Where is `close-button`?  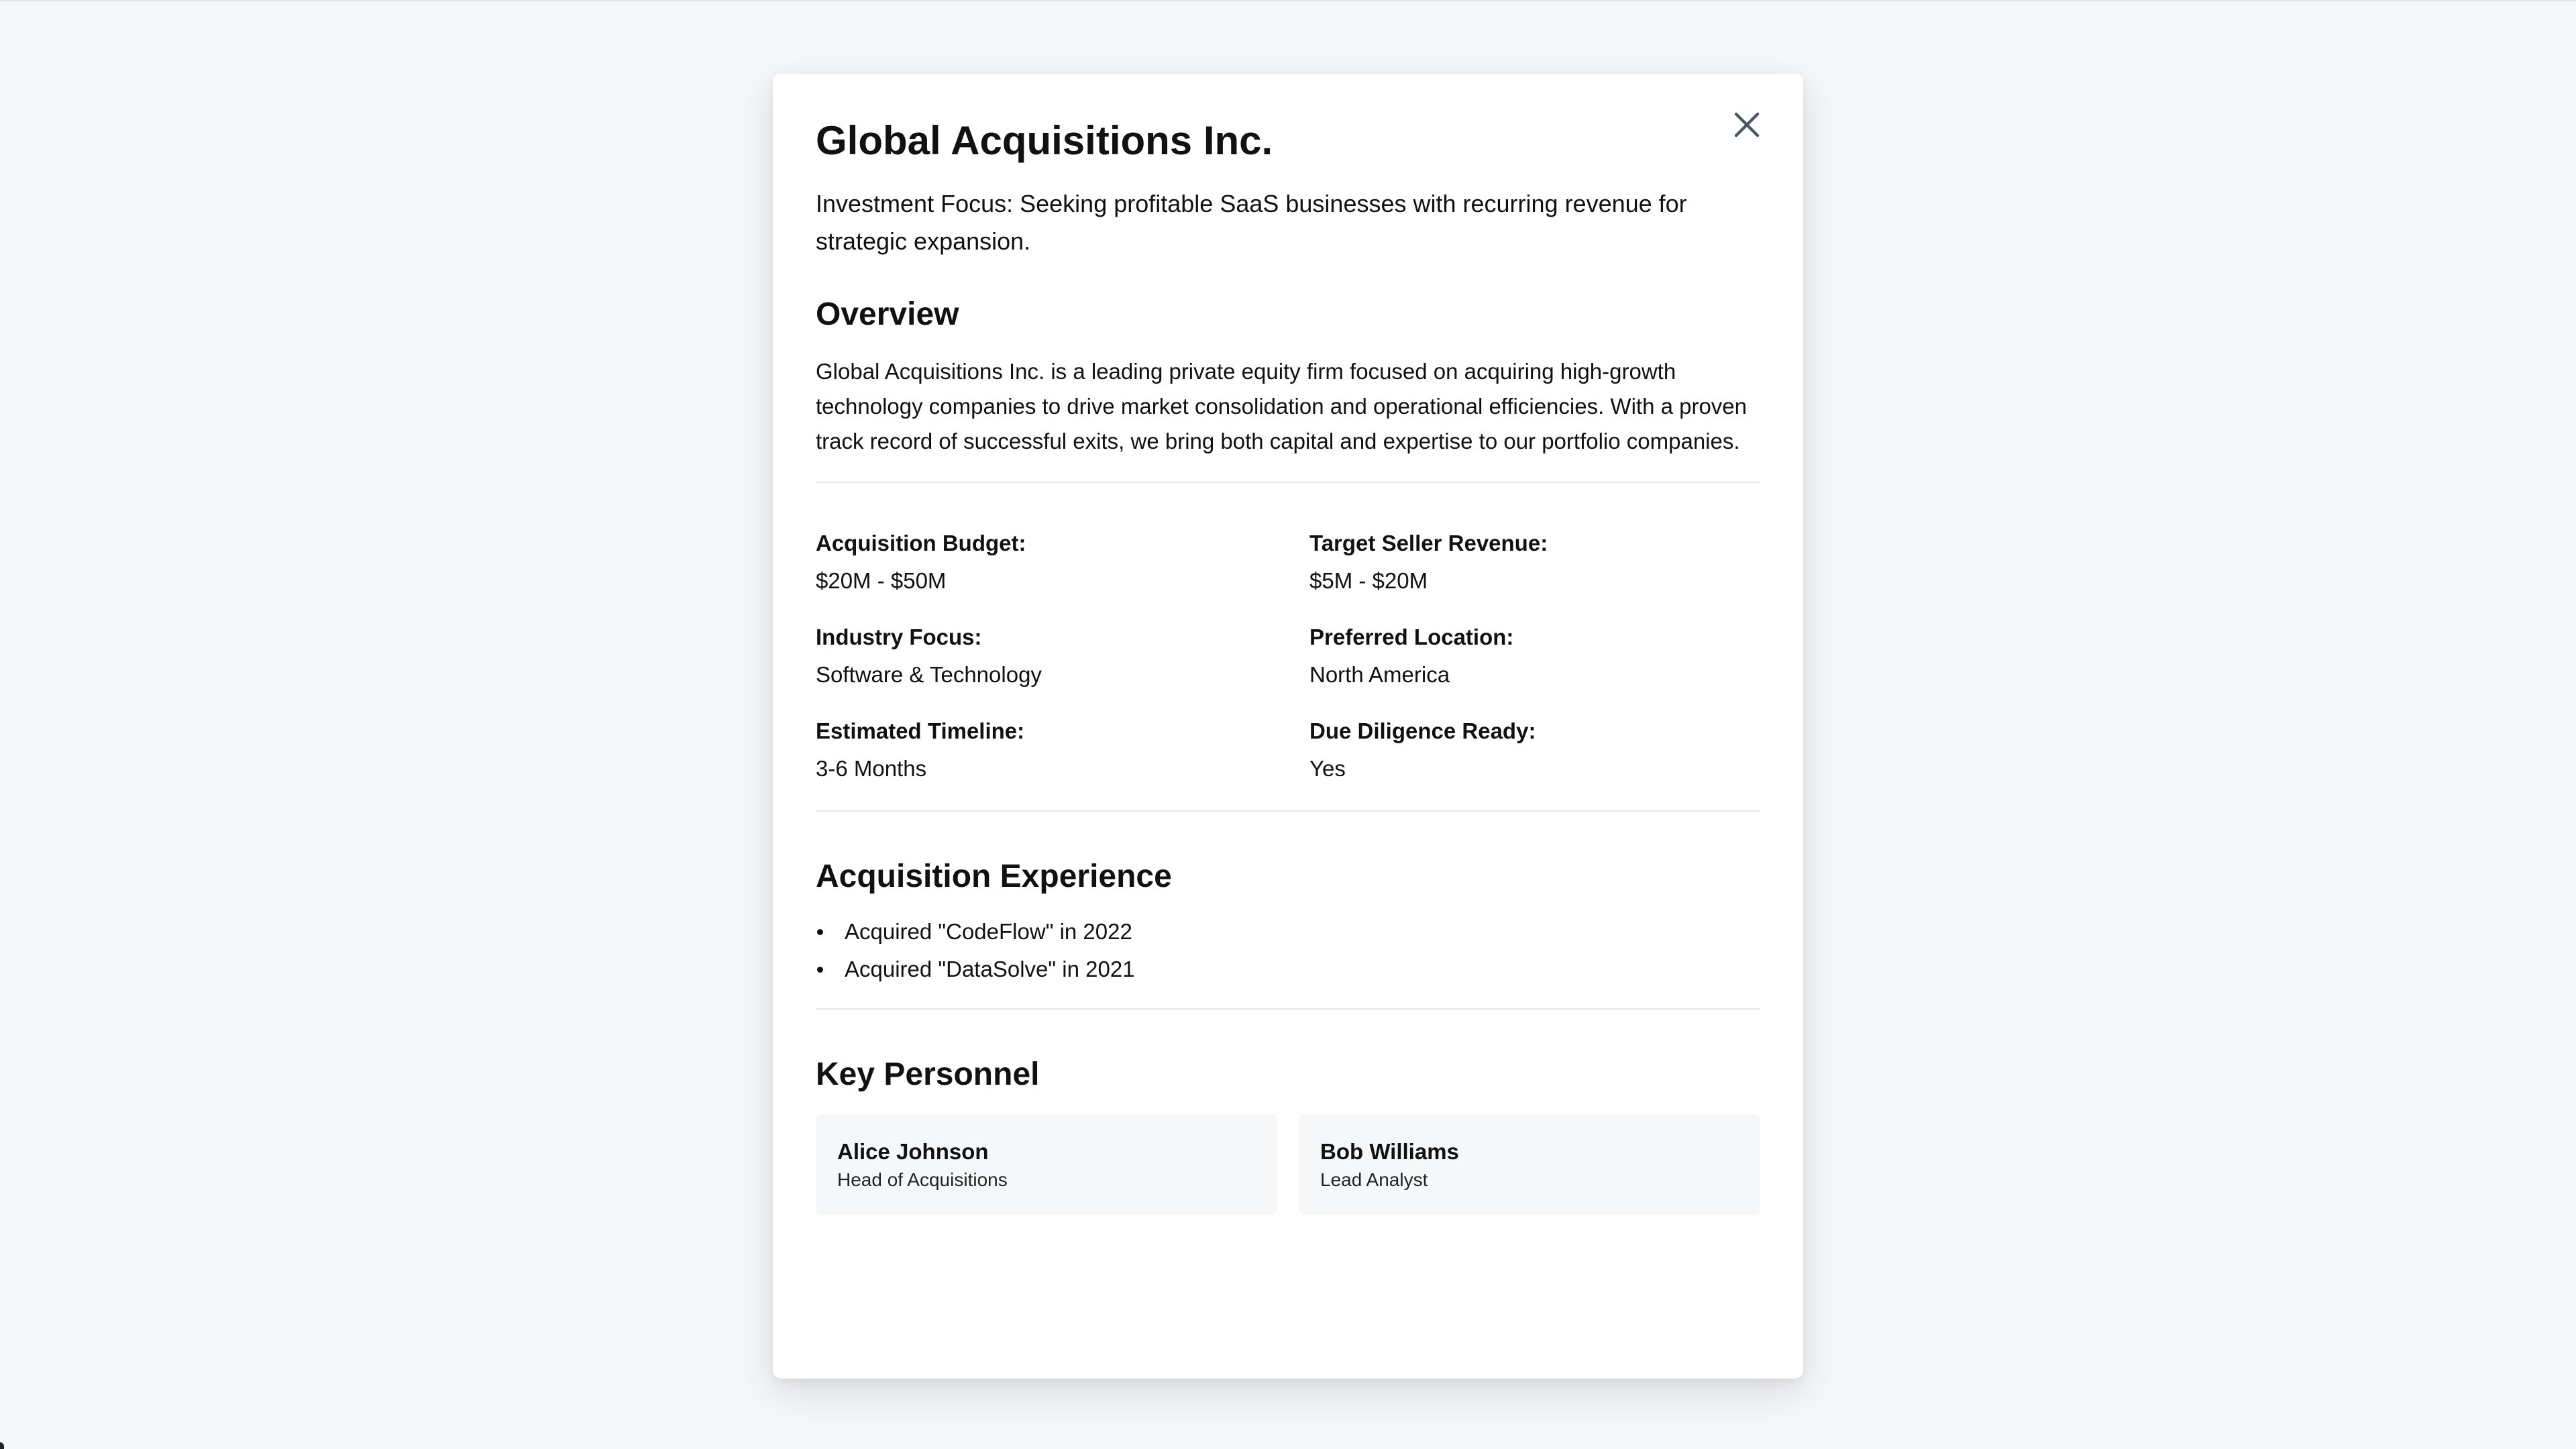
close-button is located at coordinates (1747, 125).